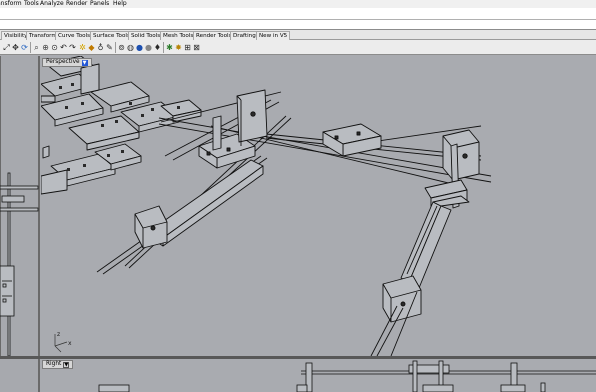  What do you see at coordinates (121, 125) in the screenshot?
I see `parts-cluster-left` at bounding box center [121, 125].